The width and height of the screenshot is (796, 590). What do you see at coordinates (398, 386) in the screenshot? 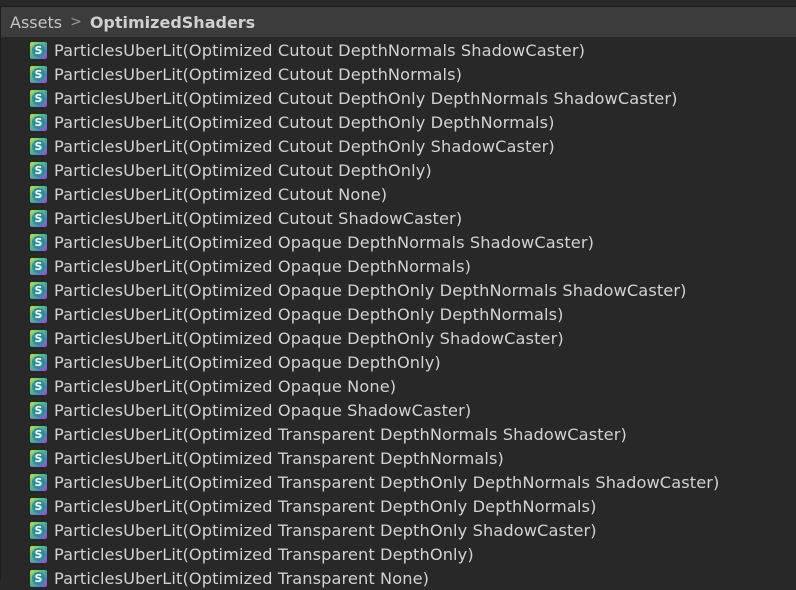
I see `asset-list-item: S ParticlesUberLit(Optimized Opaque None)` at bounding box center [398, 386].